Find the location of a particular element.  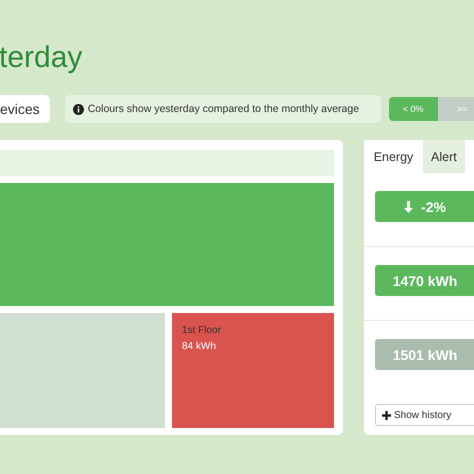

metric-badge: 1501 kWh is located at coordinates (424, 354).